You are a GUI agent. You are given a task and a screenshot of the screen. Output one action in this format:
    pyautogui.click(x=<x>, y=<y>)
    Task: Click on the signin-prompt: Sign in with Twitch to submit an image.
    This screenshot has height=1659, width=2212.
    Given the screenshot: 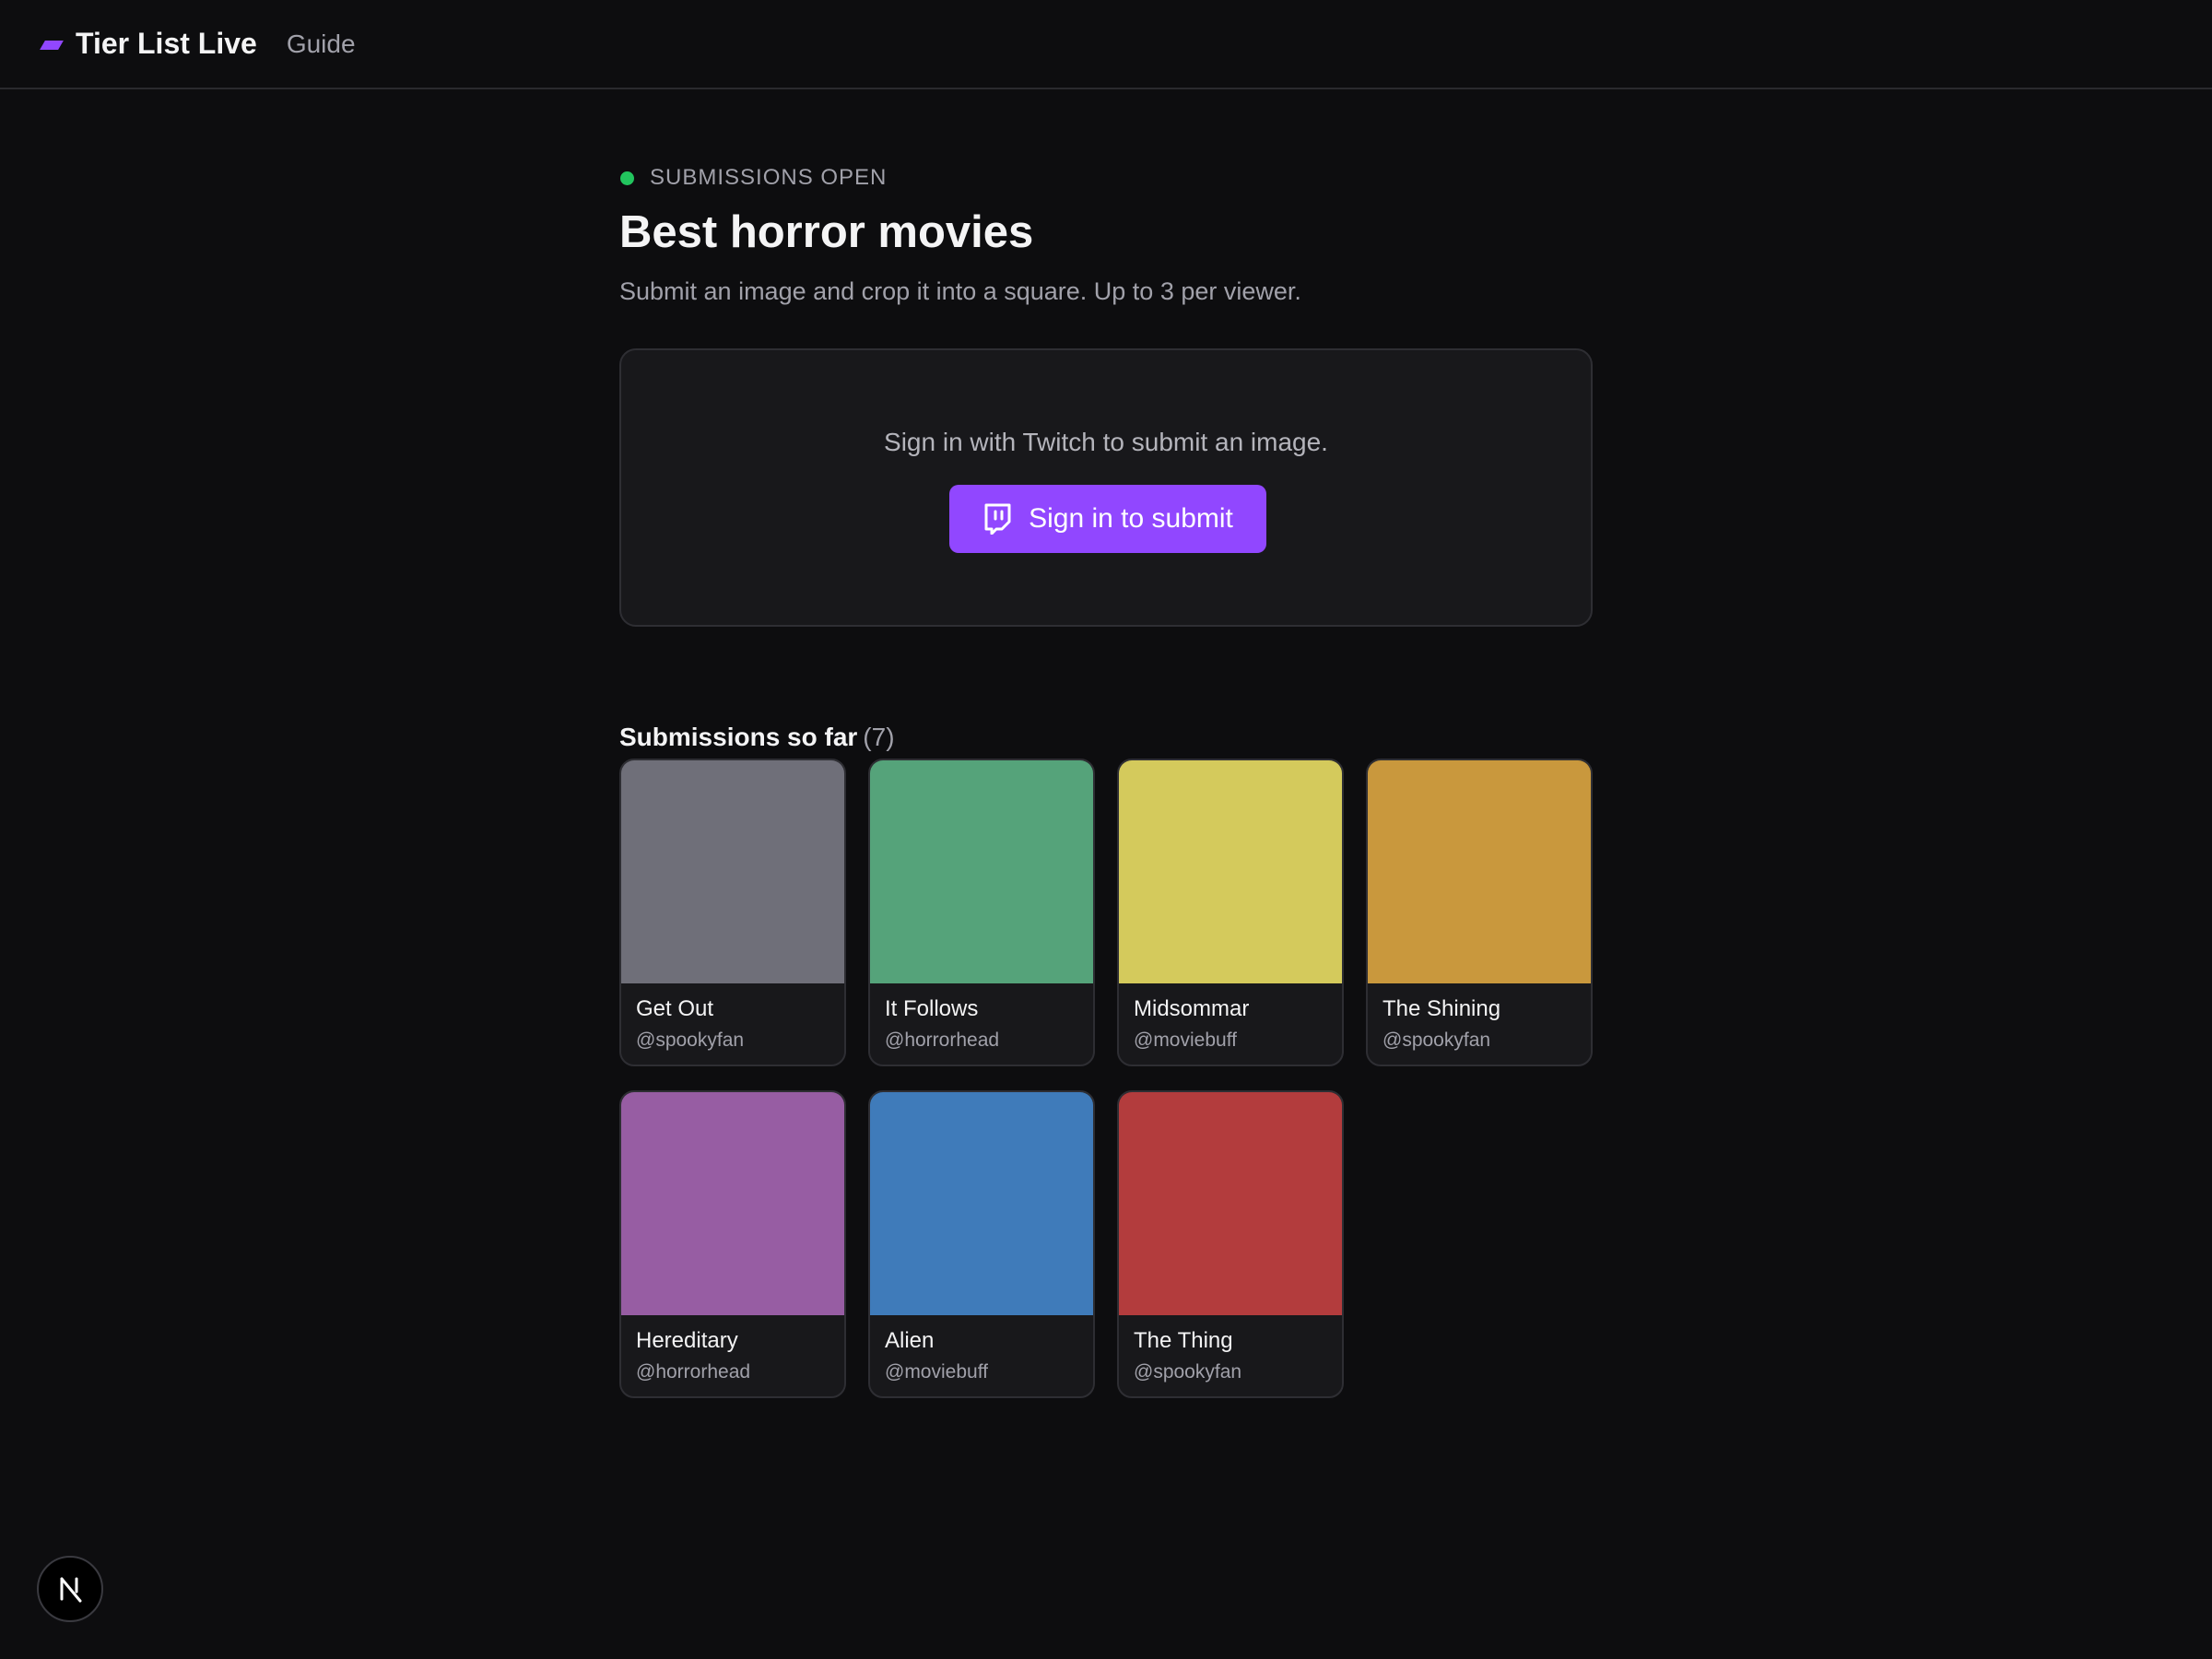 What is the action you would take?
    pyautogui.click(x=1106, y=442)
    